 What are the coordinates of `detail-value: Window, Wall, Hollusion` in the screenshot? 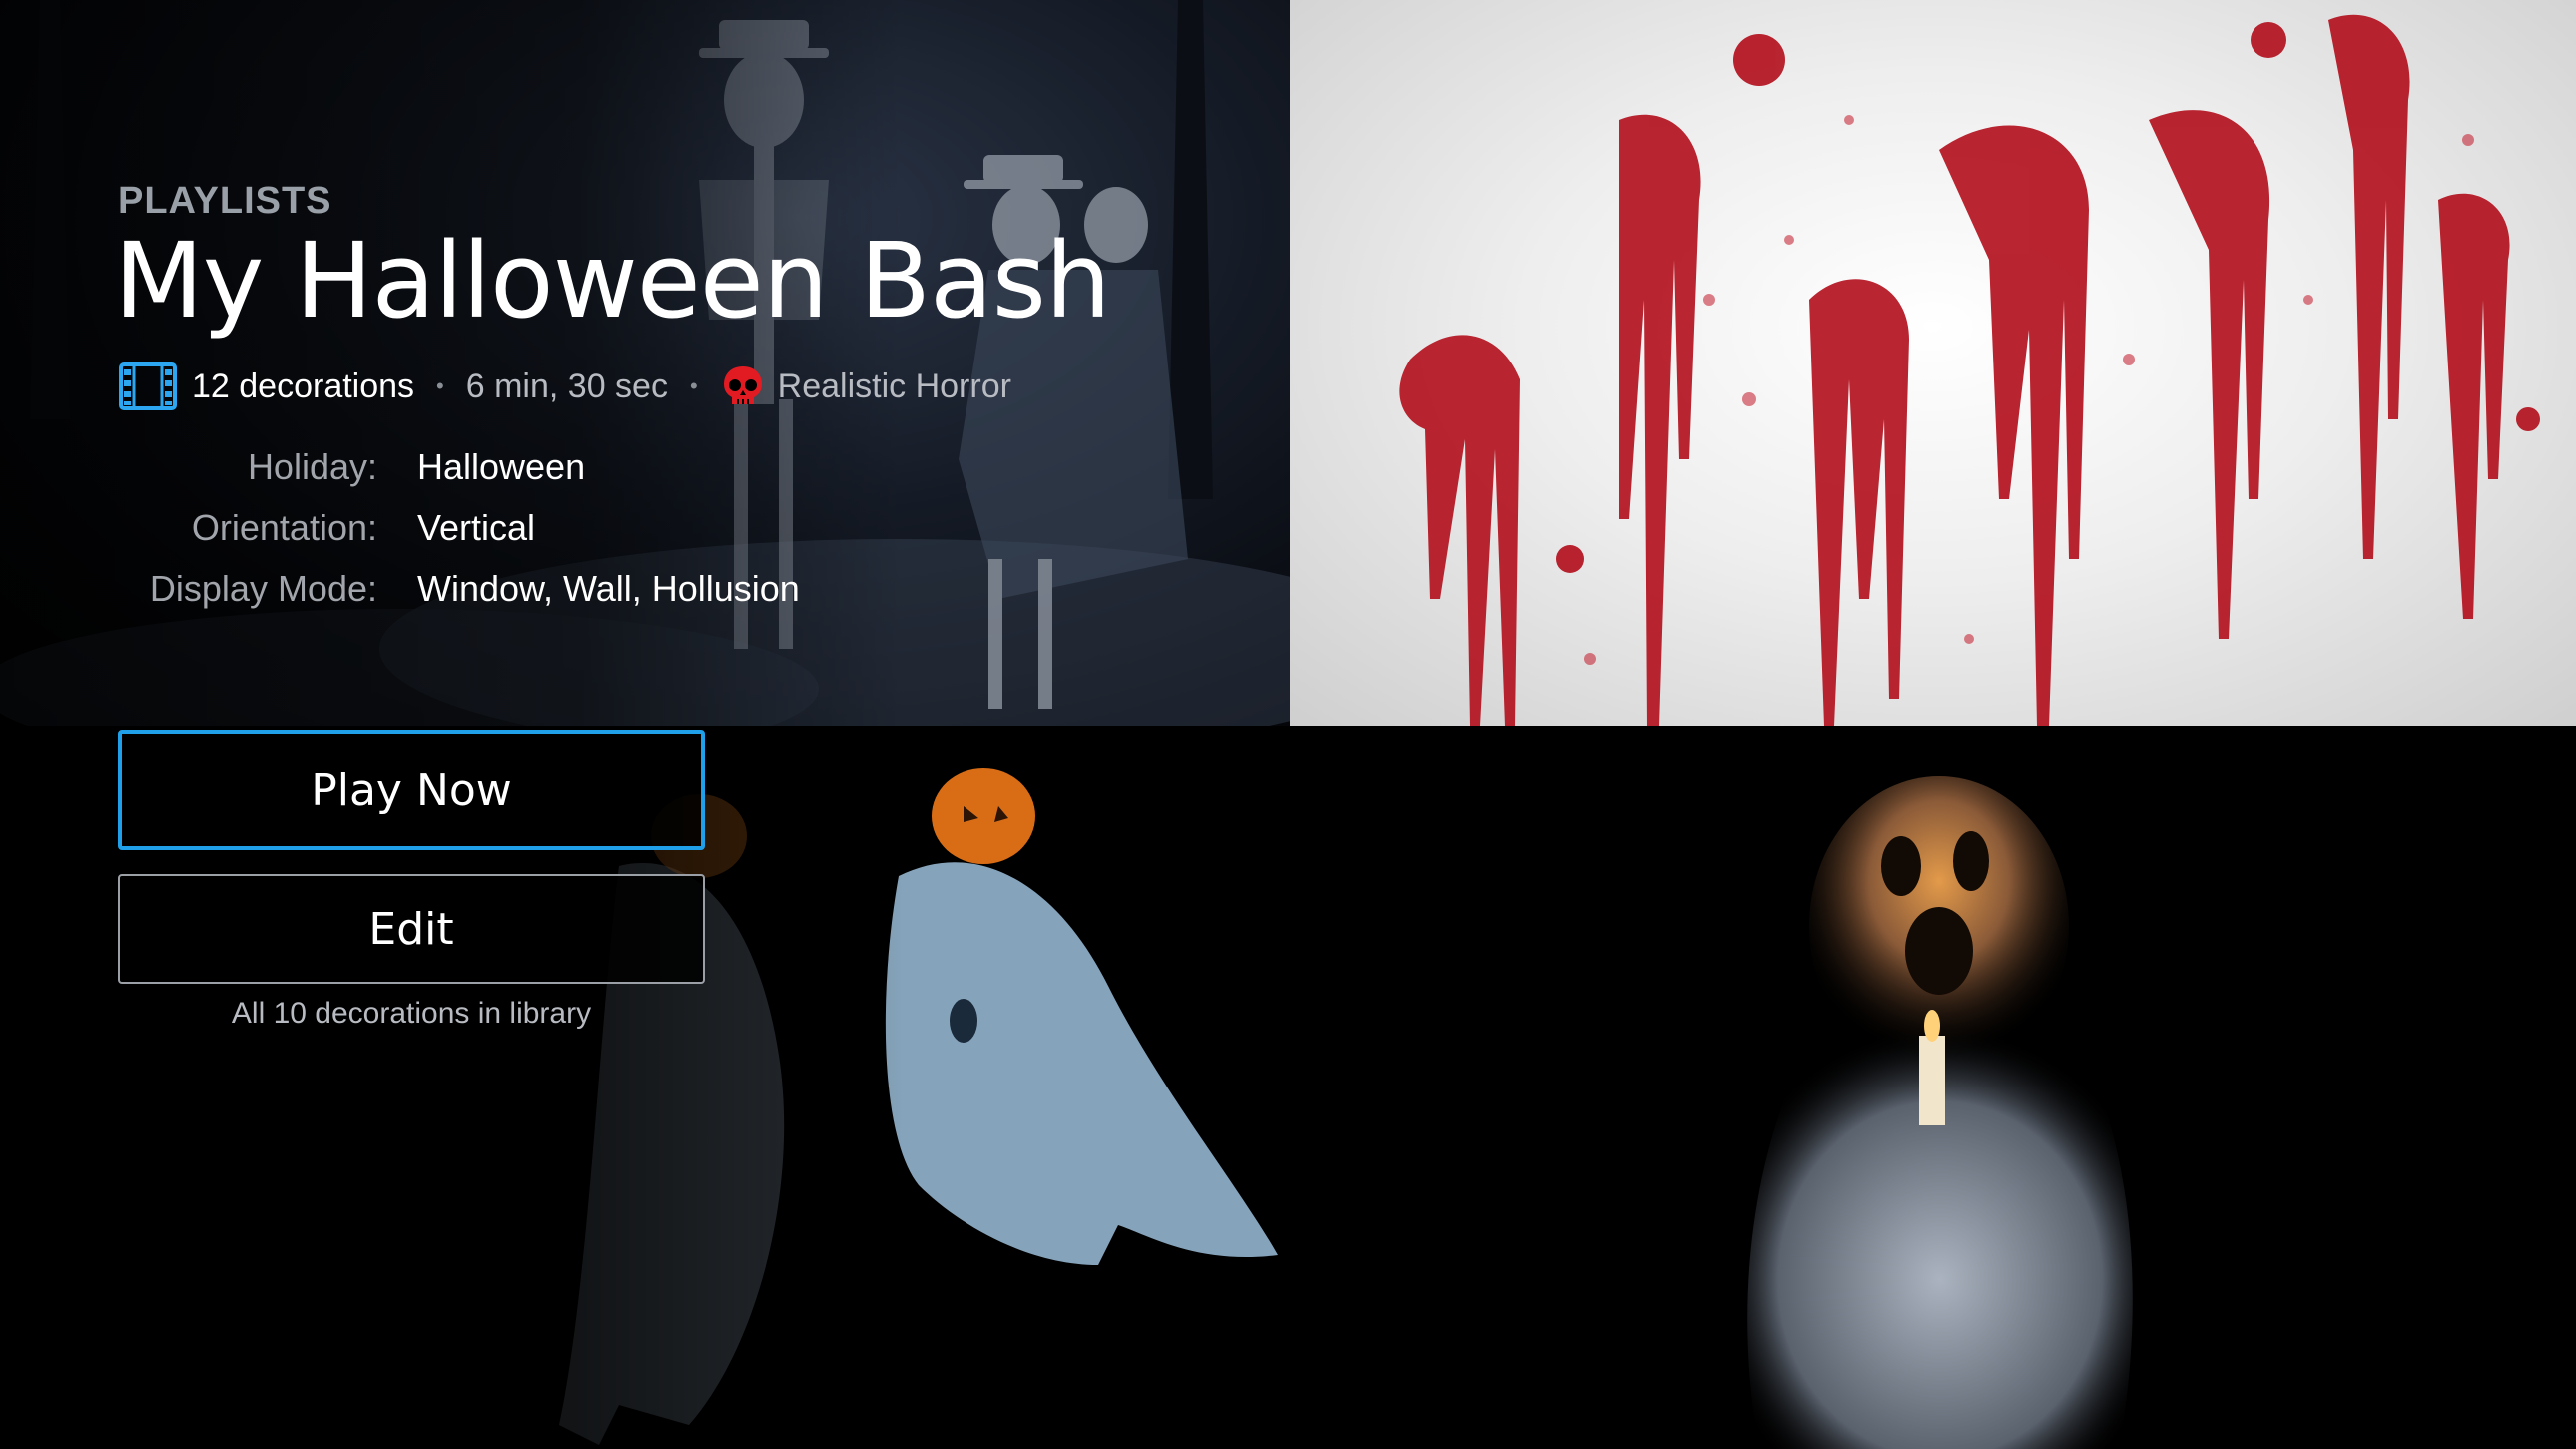 It's located at (608, 588).